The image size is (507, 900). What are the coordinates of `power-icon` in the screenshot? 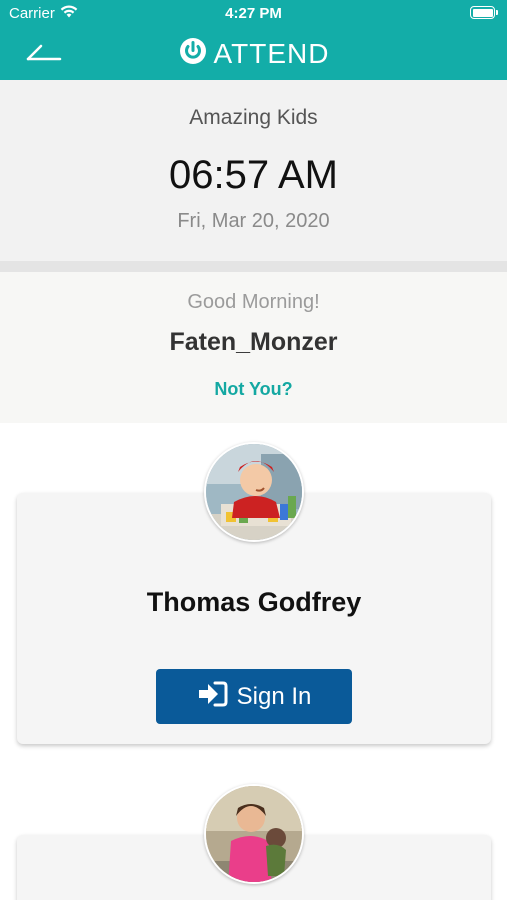 It's located at (193, 53).